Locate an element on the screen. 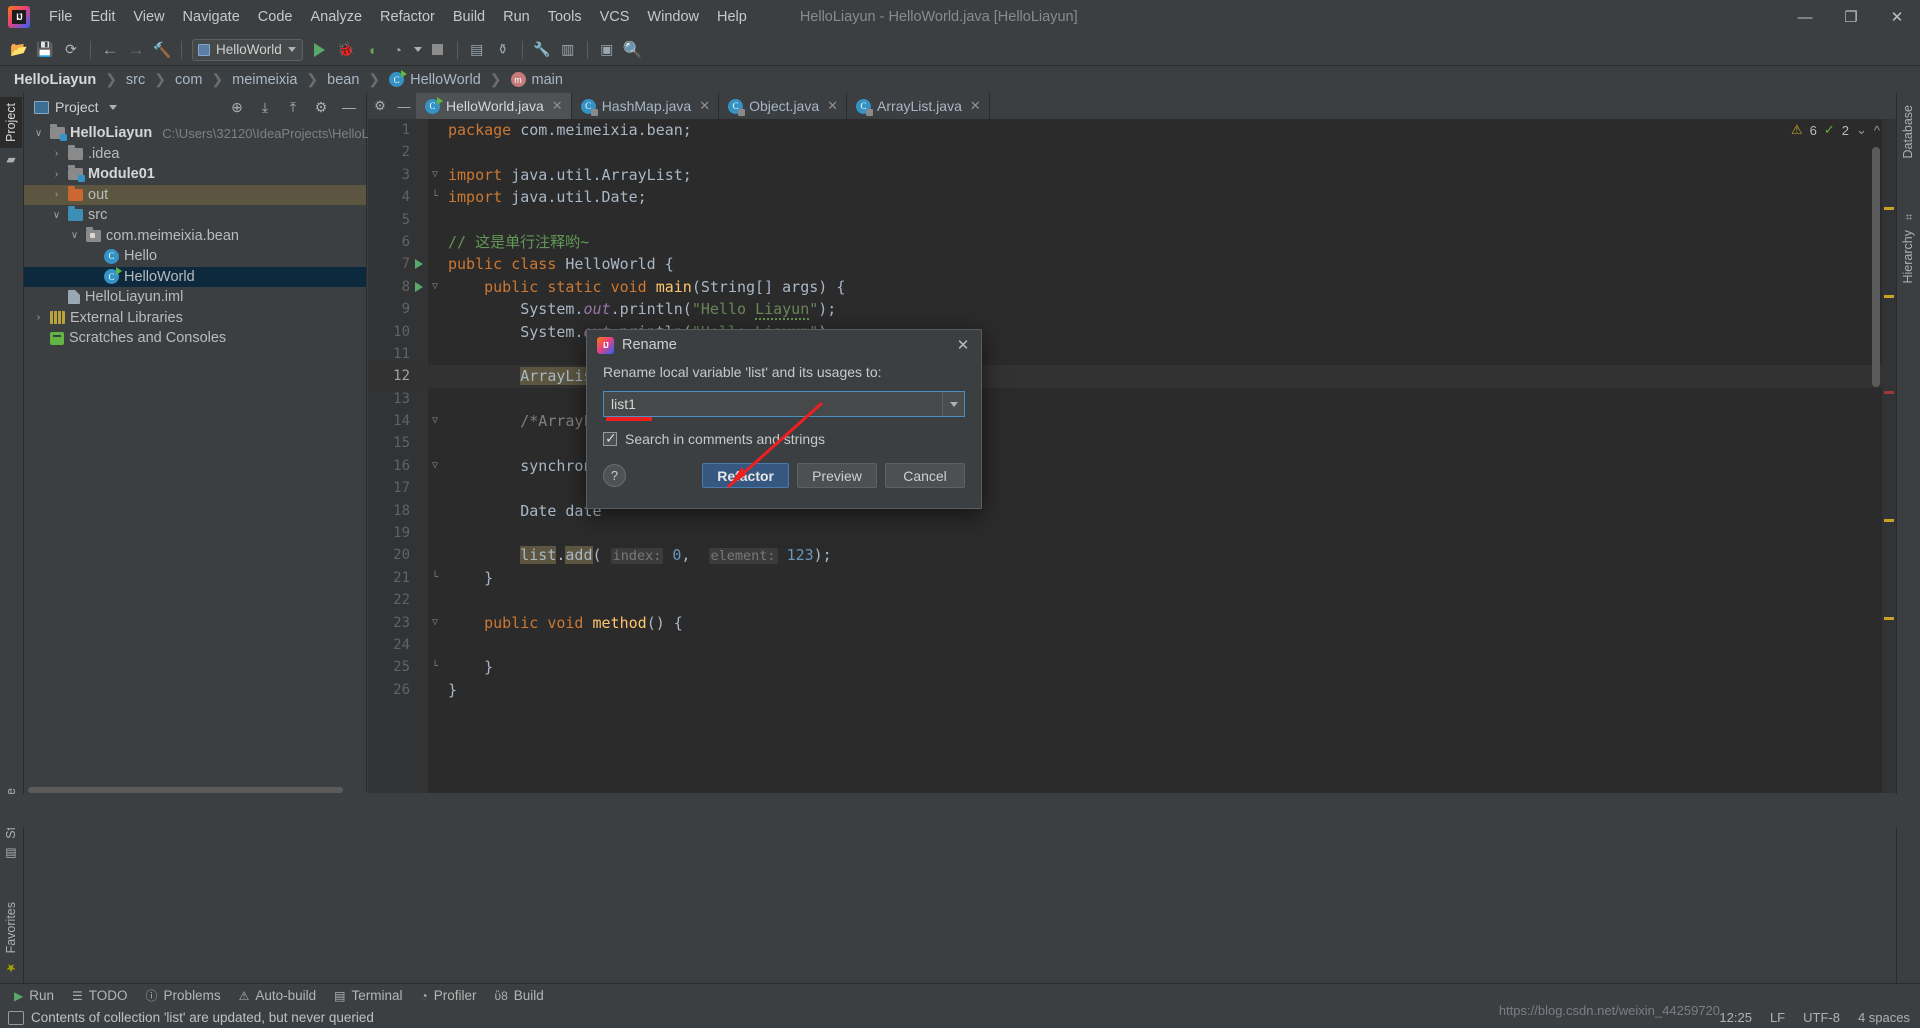 The image size is (1920, 1028). code-line: 9 System.out.println("Hello Liayun"); is located at coordinates (1132, 309).